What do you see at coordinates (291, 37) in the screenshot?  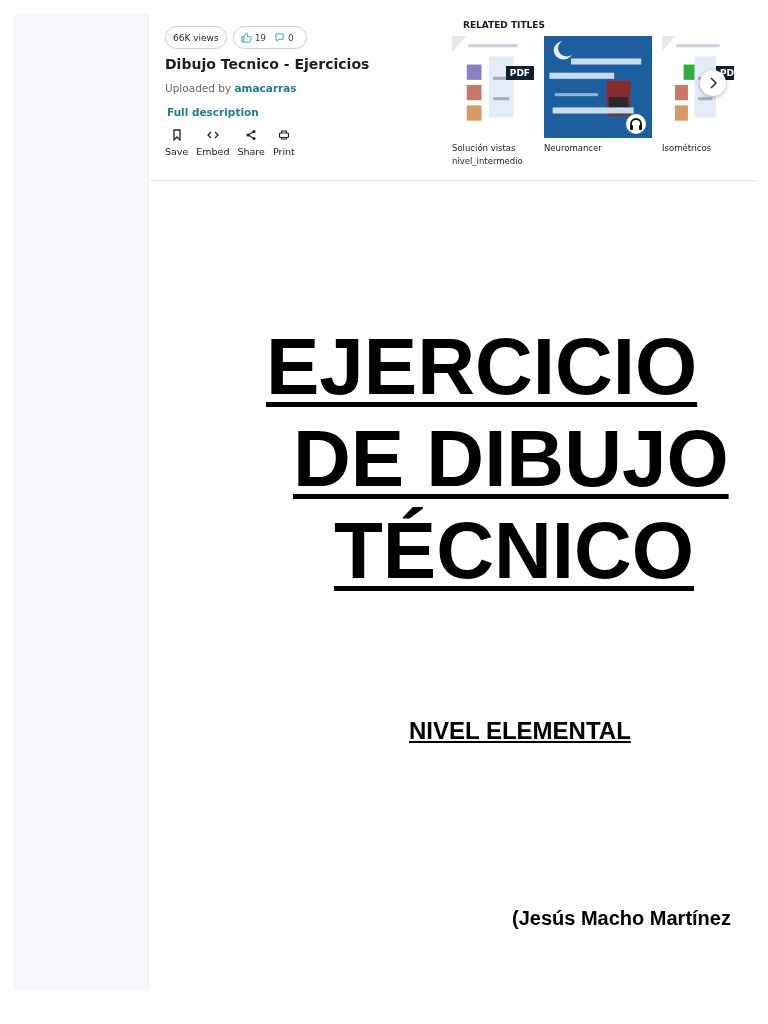 I see `comments-count: 0` at bounding box center [291, 37].